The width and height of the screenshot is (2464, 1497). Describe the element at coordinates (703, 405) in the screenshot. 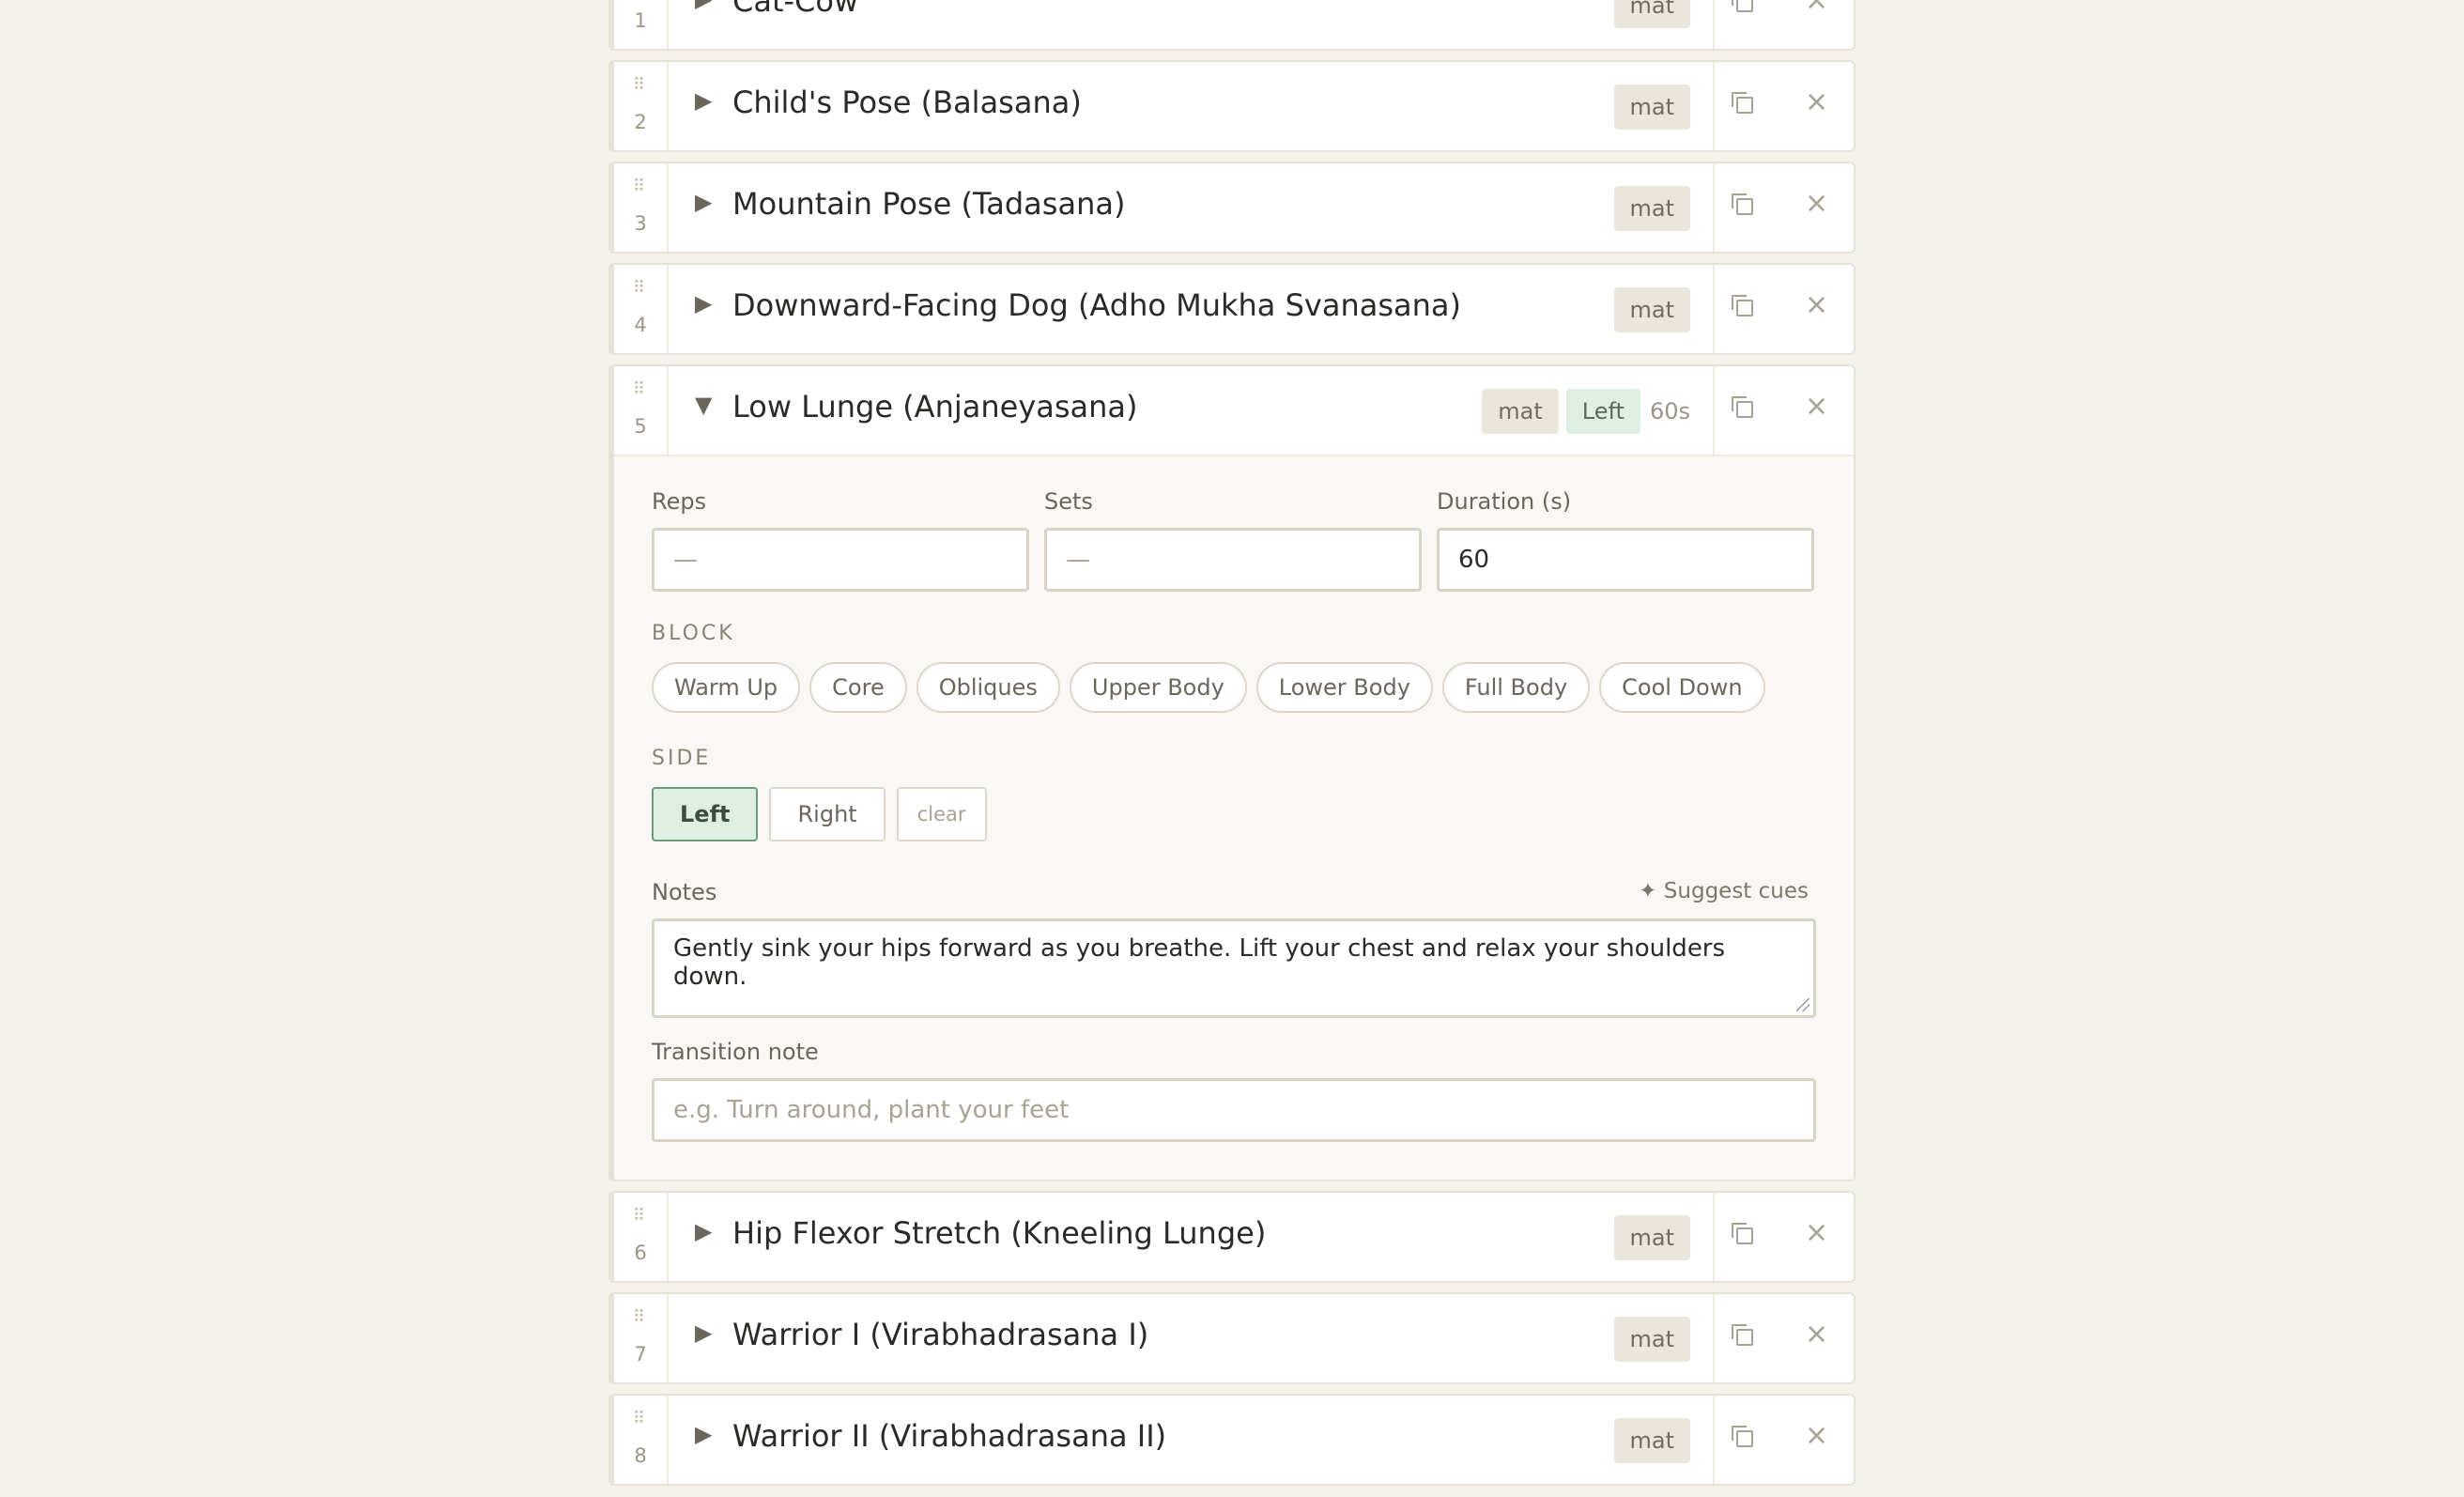

I see `triangle-down-icon: ▼` at that location.